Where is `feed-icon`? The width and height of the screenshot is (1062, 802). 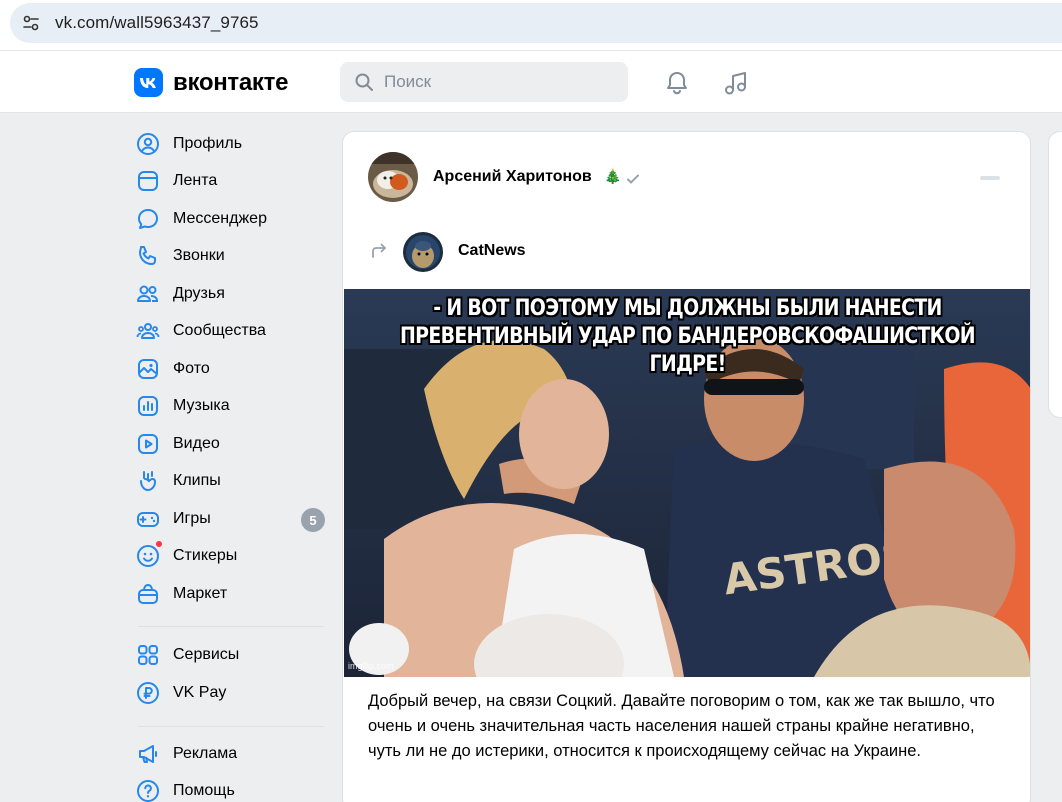
feed-icon is located at coordinates (148, 181).